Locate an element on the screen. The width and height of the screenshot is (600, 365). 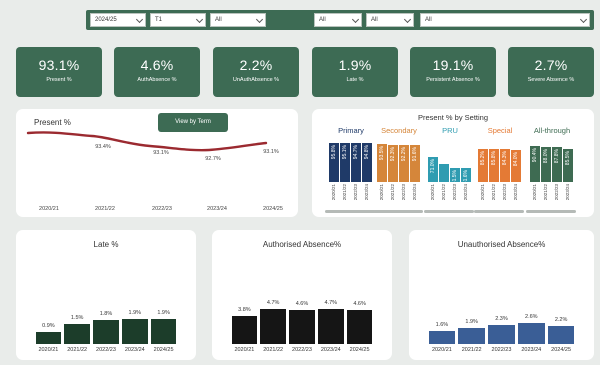
setting-group-name: PRU is located at coordinates (450, 130).